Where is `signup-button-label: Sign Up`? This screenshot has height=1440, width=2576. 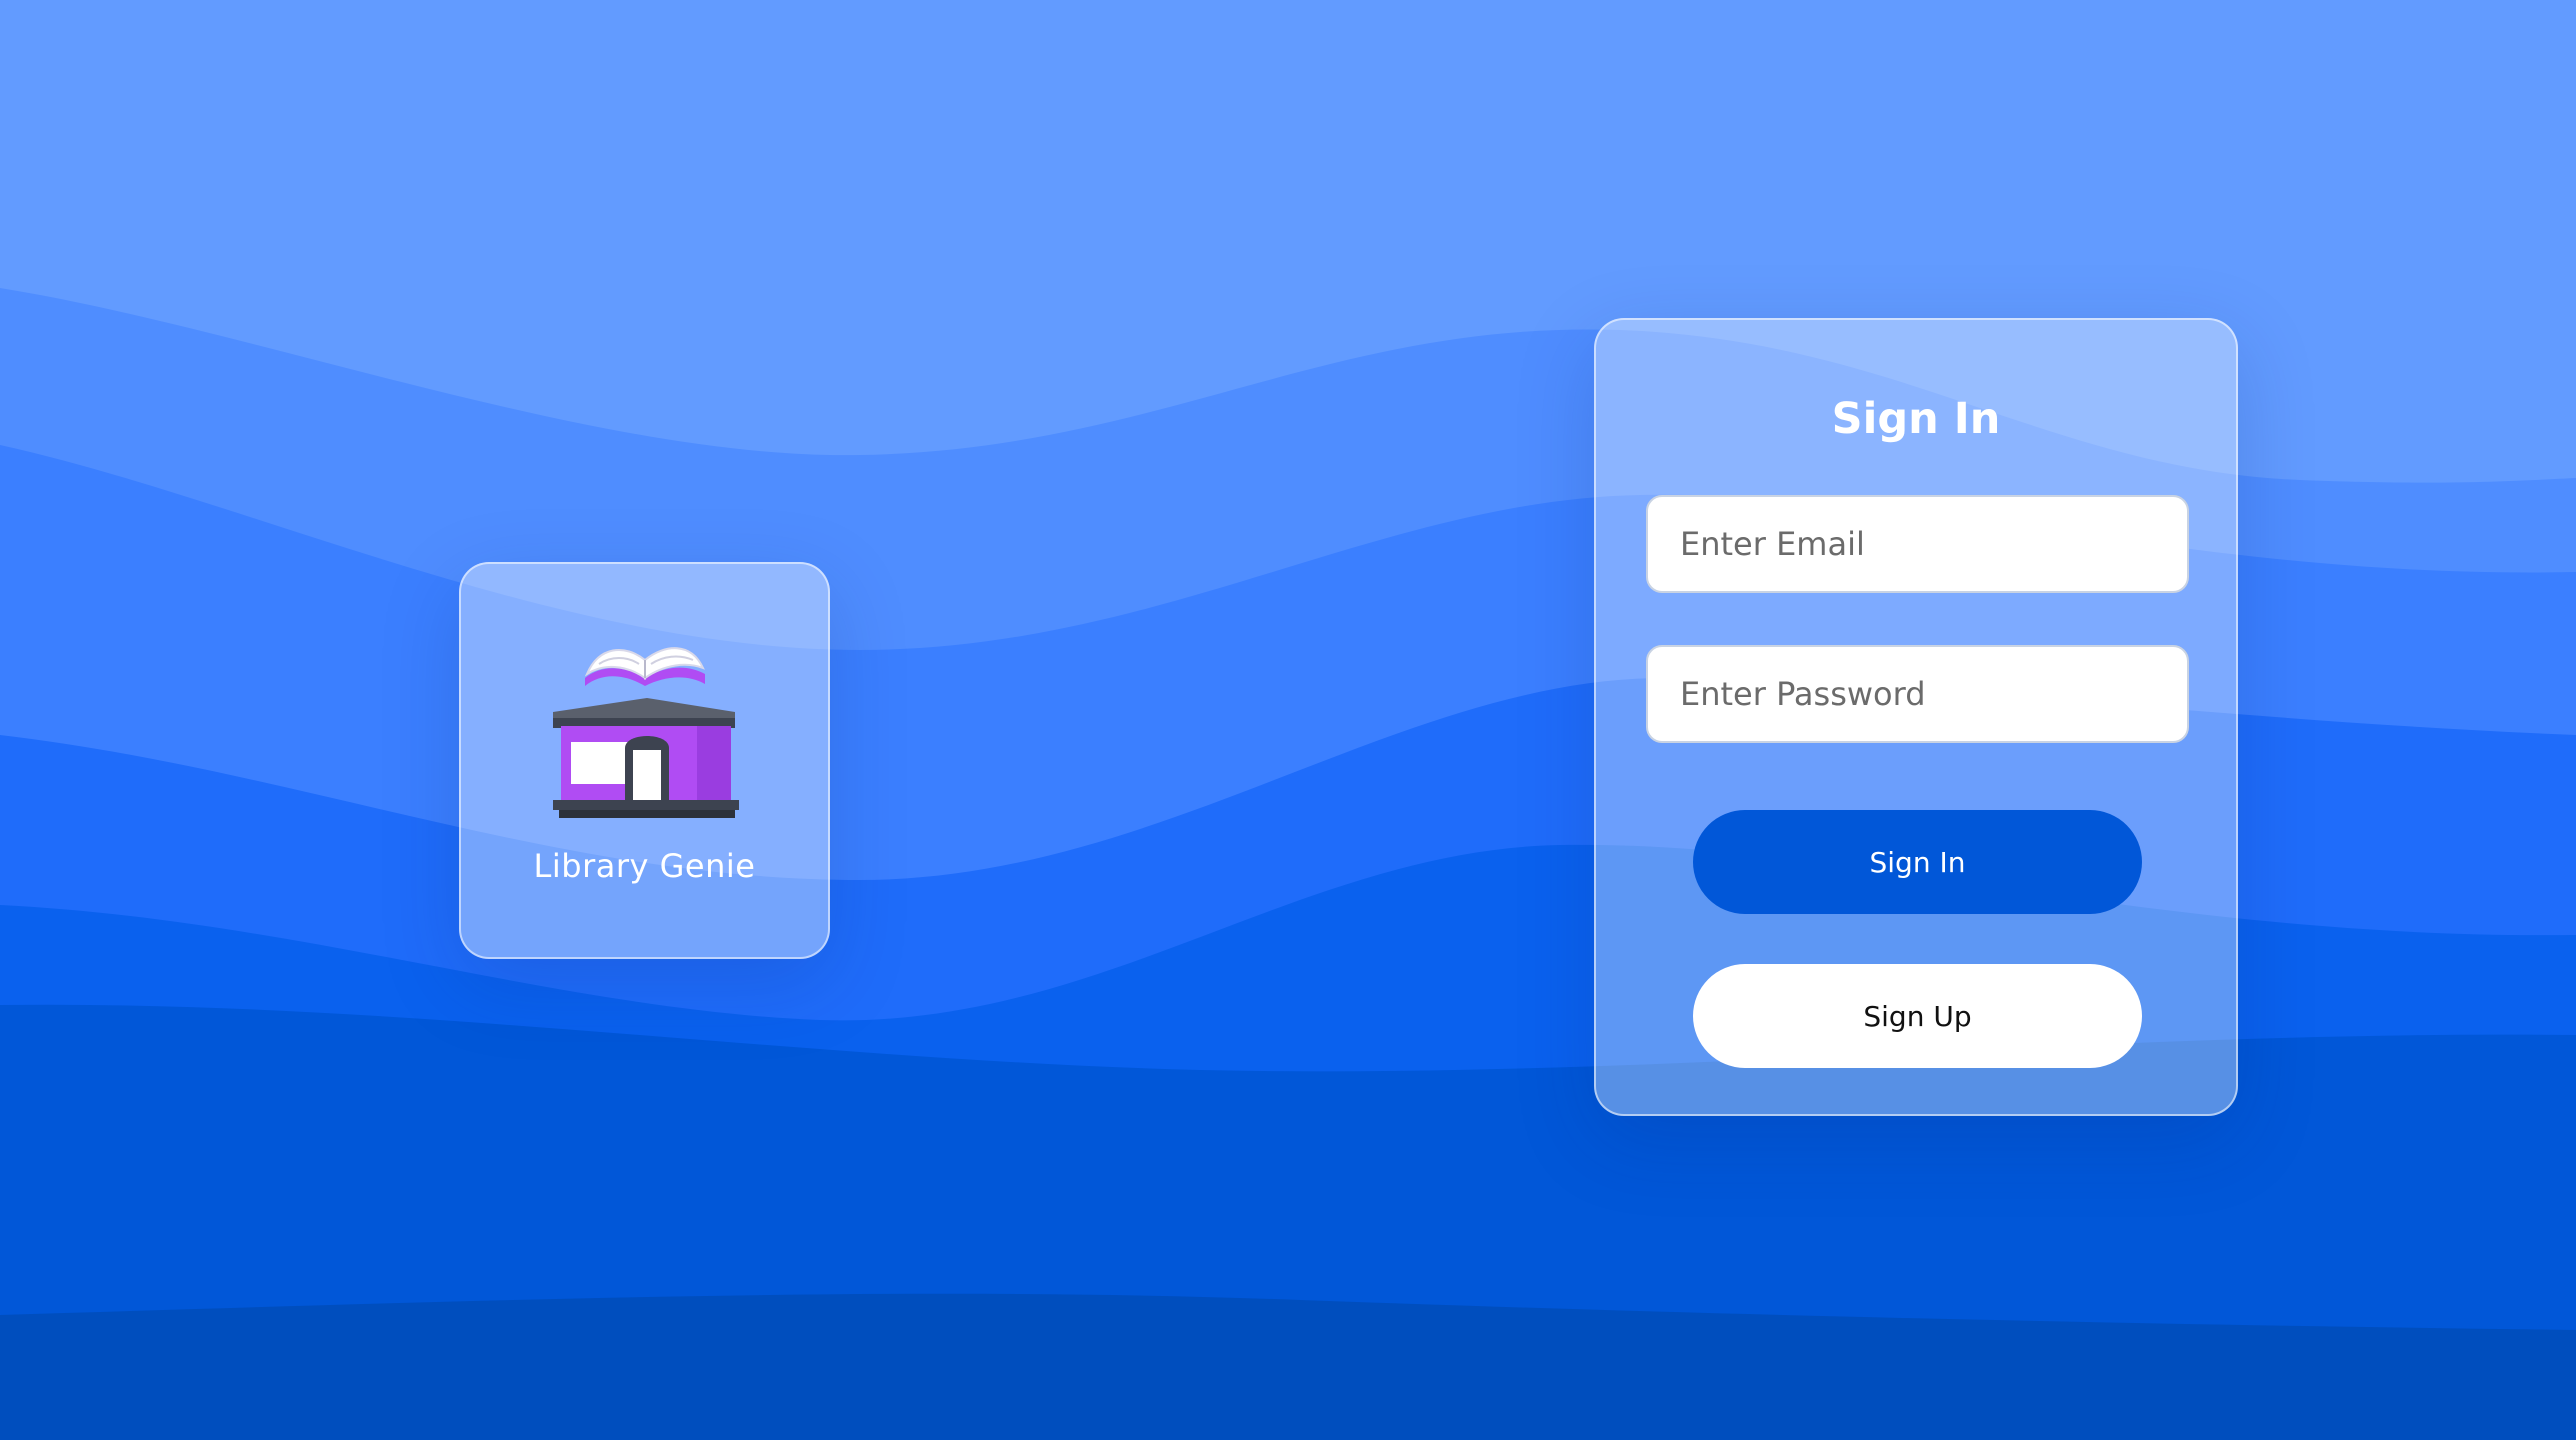
signup-button-label: Sign Up is located at coordinates (1917, 1016).